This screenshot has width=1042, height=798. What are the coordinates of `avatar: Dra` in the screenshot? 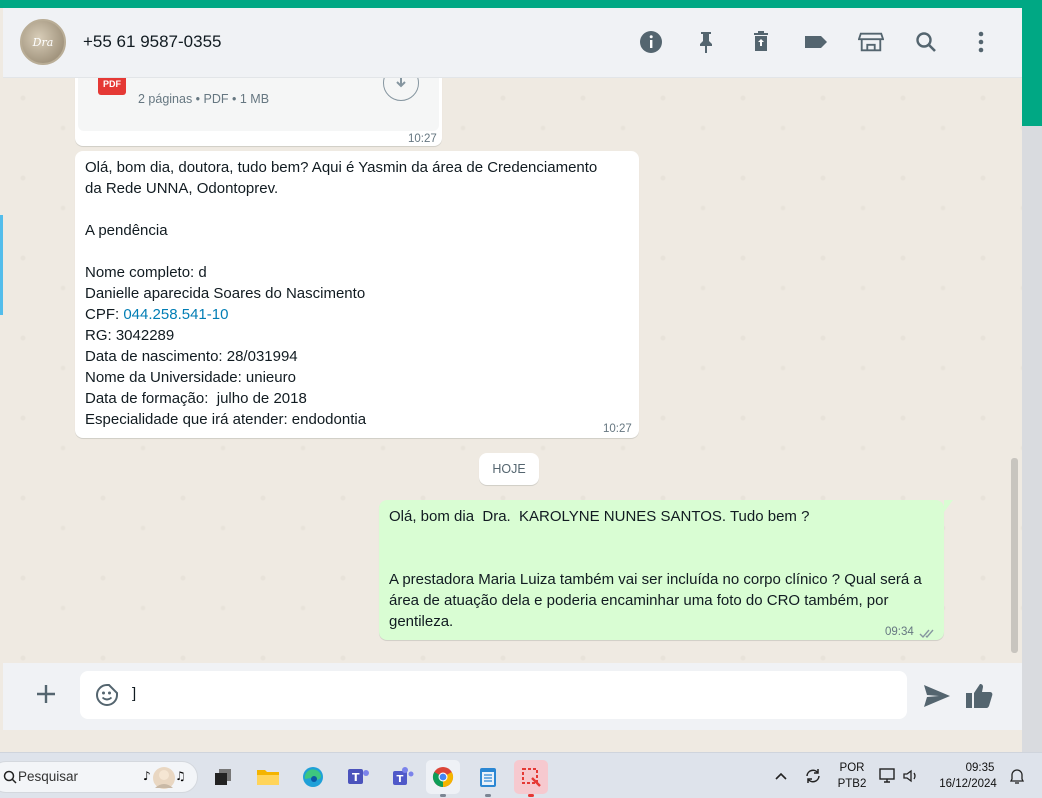 It's located at (43, 42).